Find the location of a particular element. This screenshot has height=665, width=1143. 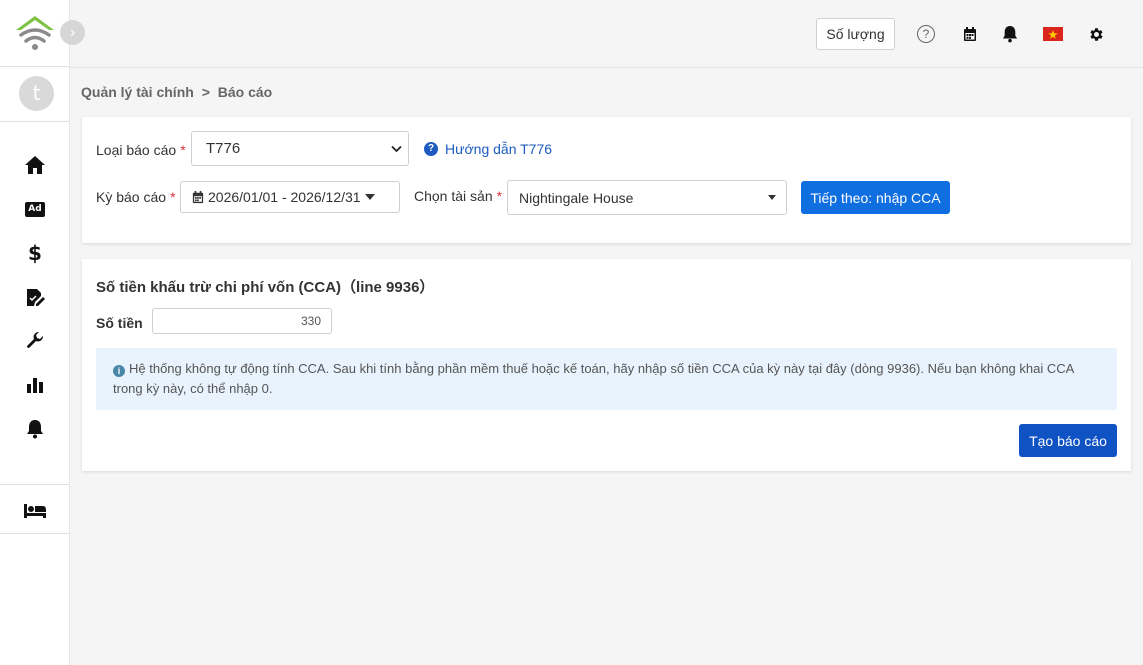

sidebar-collapse-button: › is located at coordinates (72, 32).